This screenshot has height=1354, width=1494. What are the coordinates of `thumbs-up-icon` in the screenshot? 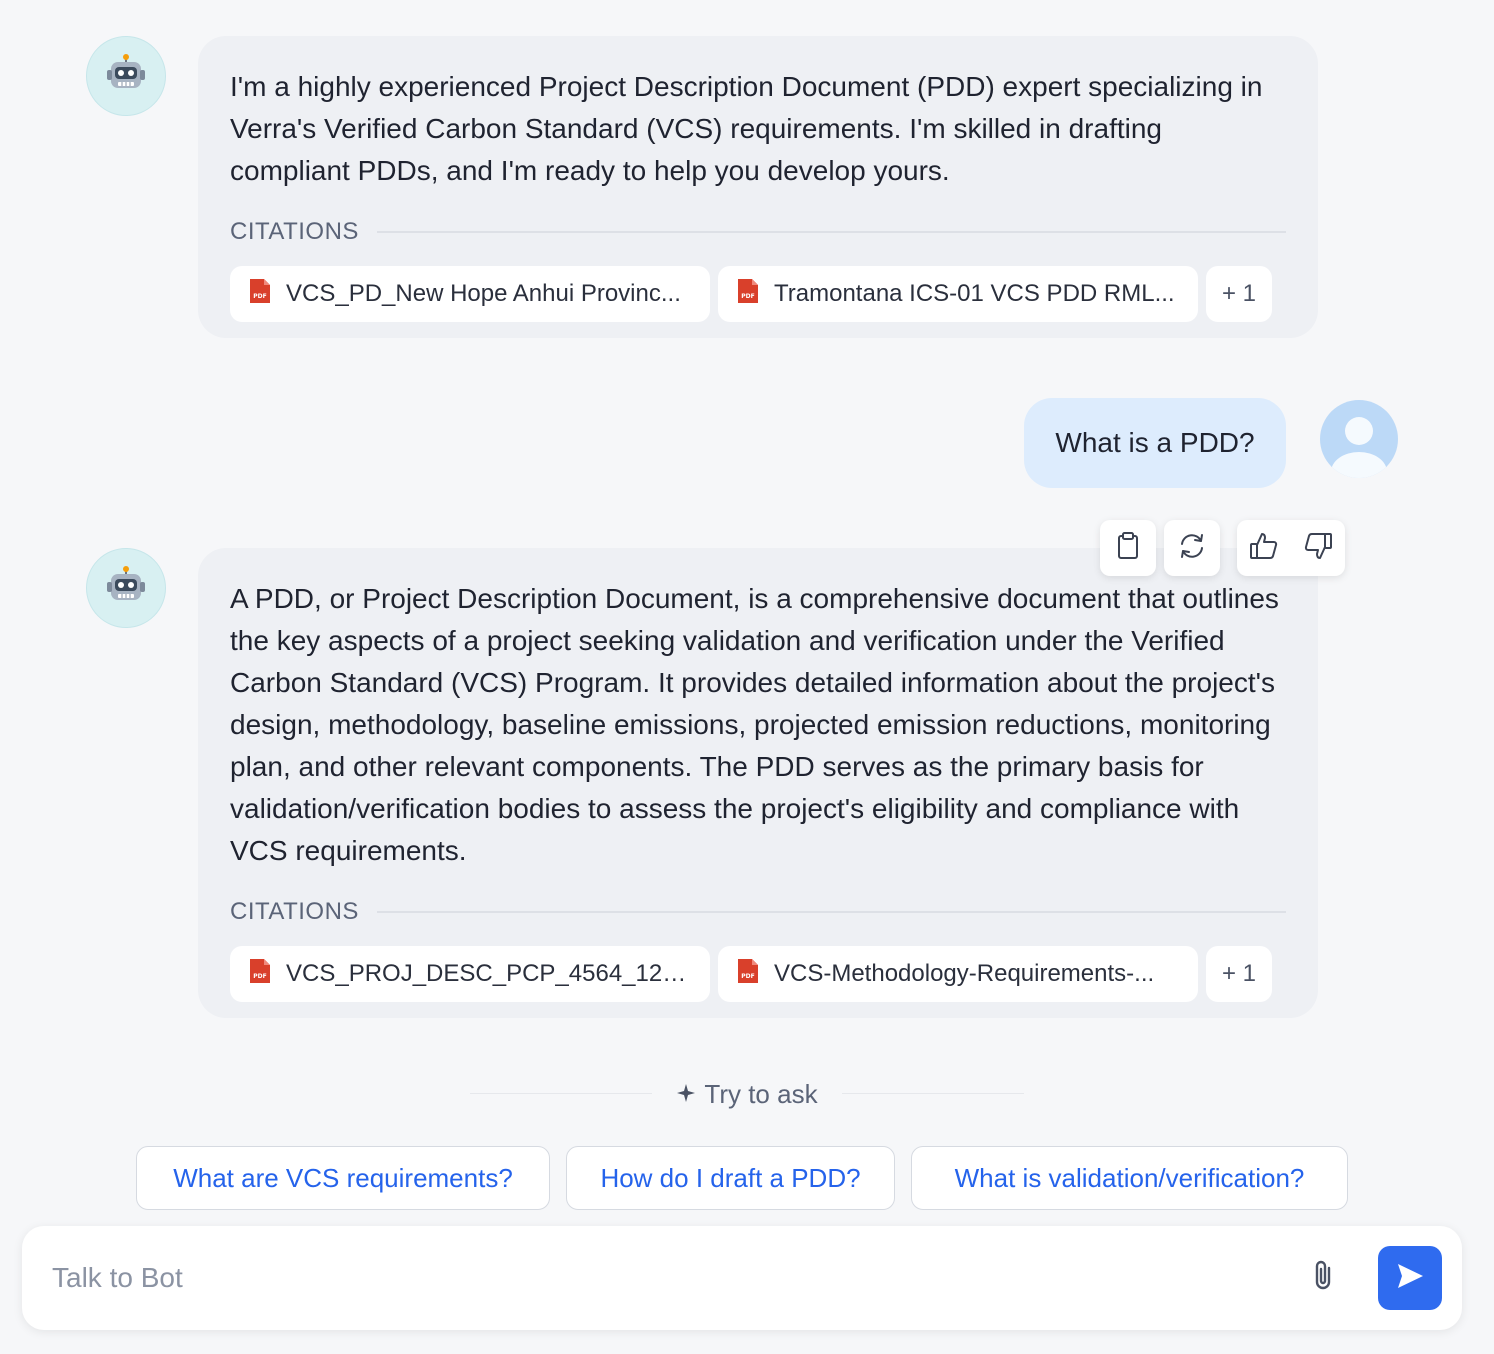 It's located at (1264, 548).